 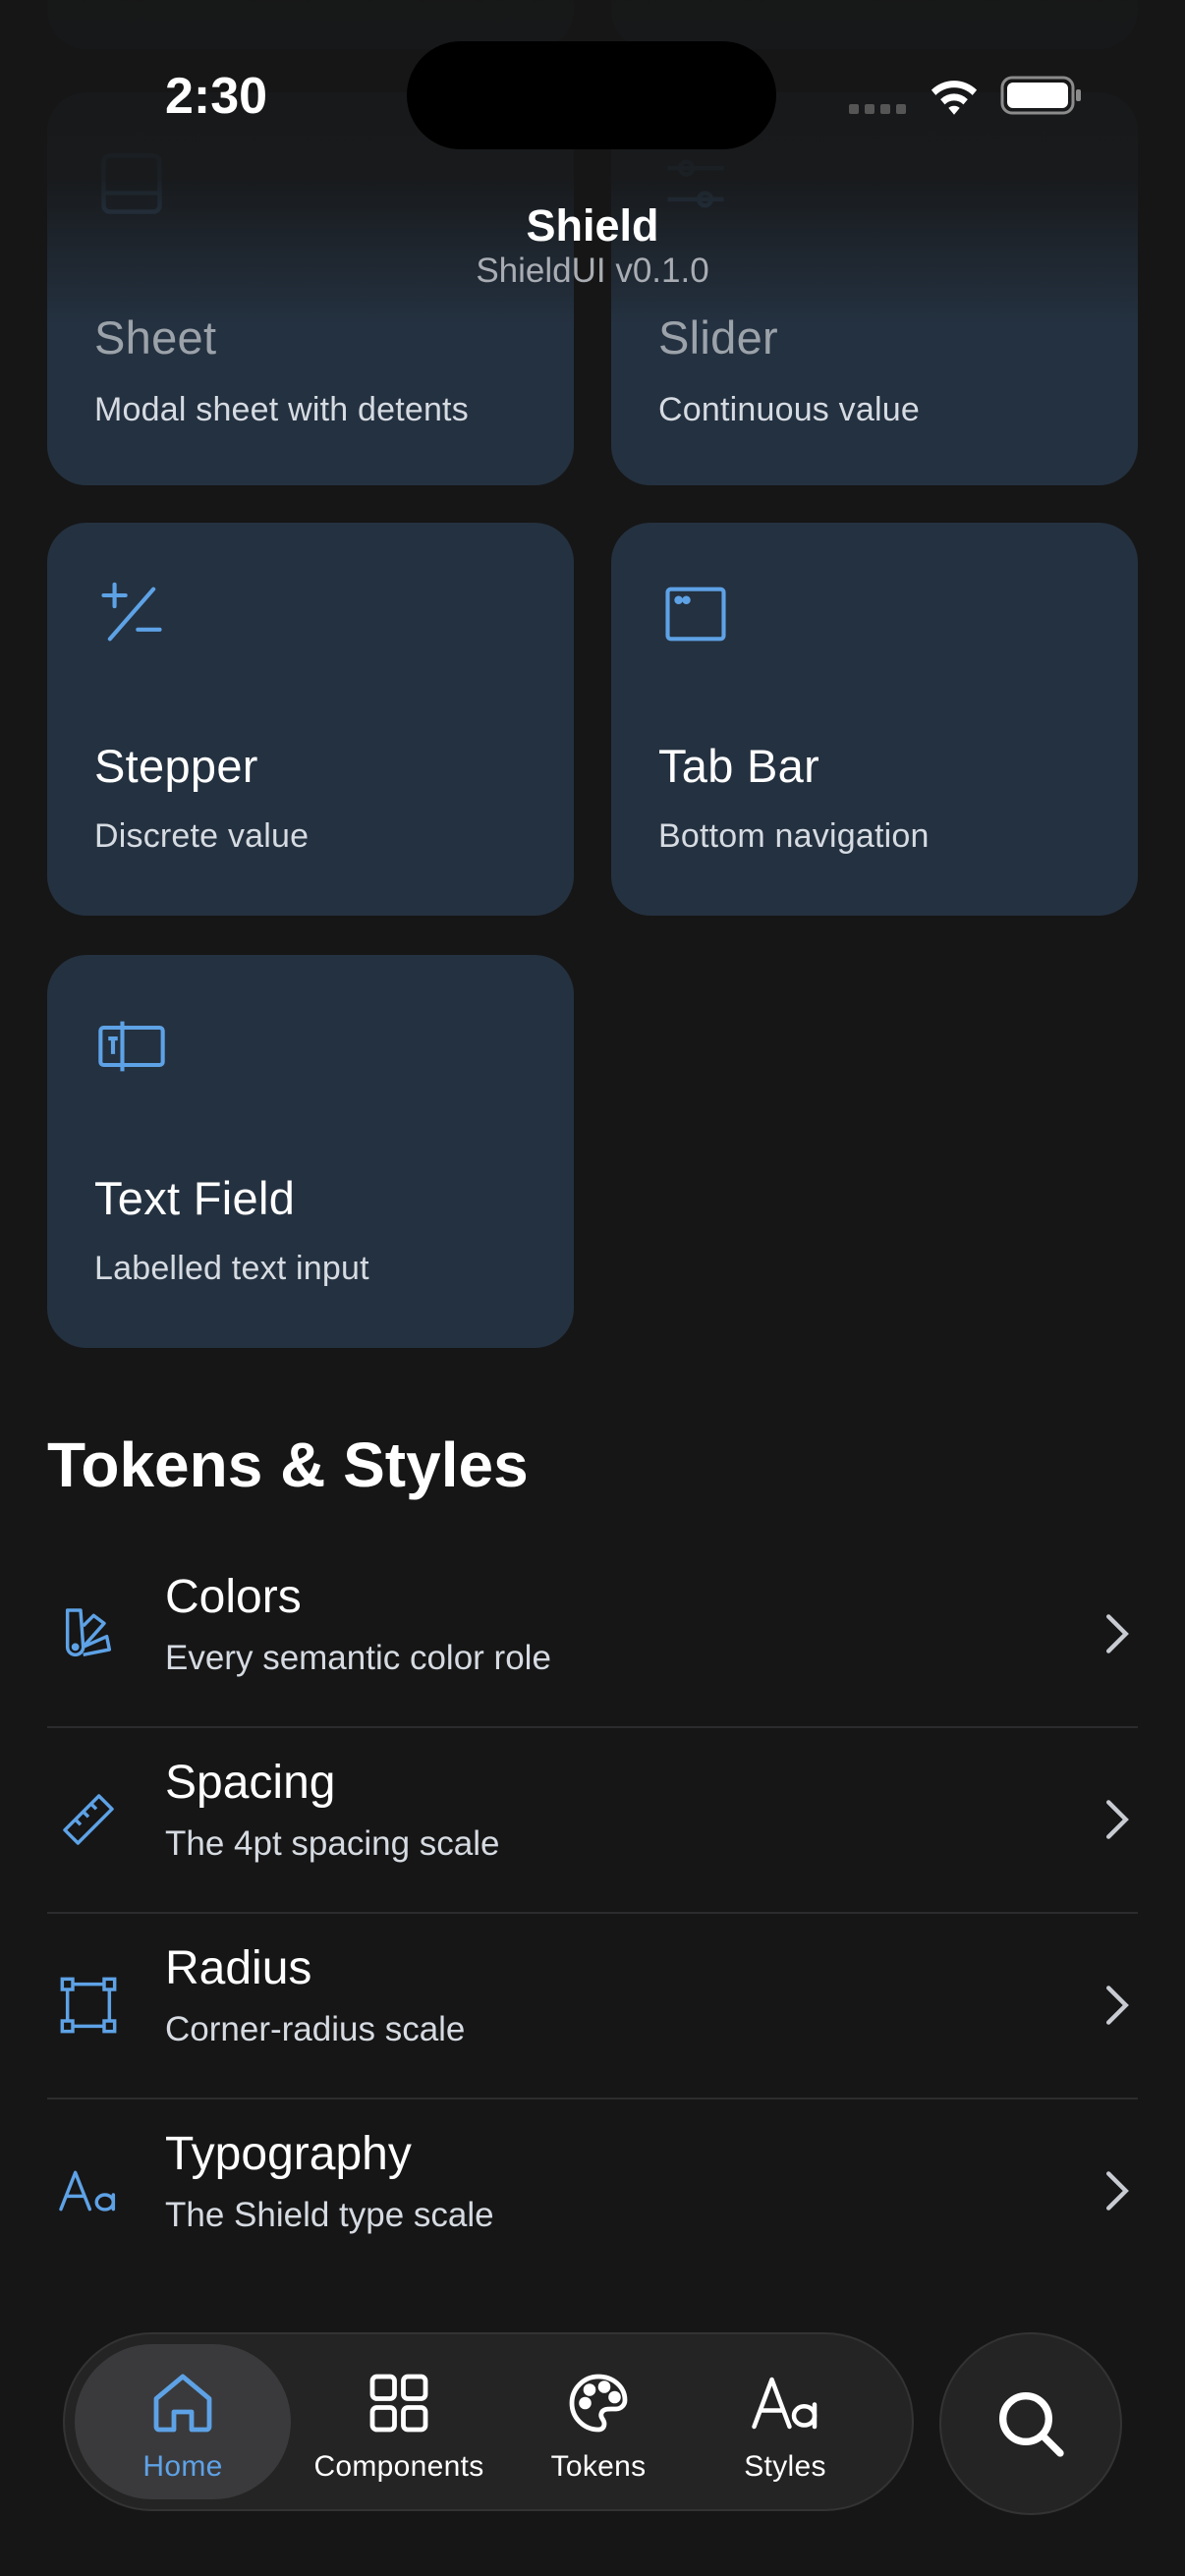 What do you see at coordinates (399, 2466) in the screenshot?
I see `tab-label: Components` at bounding box center [399, 2466].